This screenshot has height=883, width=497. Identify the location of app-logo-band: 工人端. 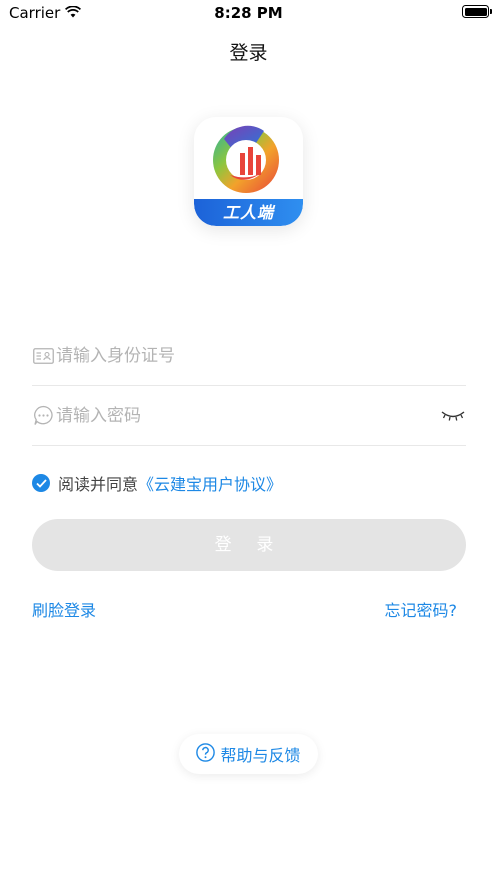
(248, 212).